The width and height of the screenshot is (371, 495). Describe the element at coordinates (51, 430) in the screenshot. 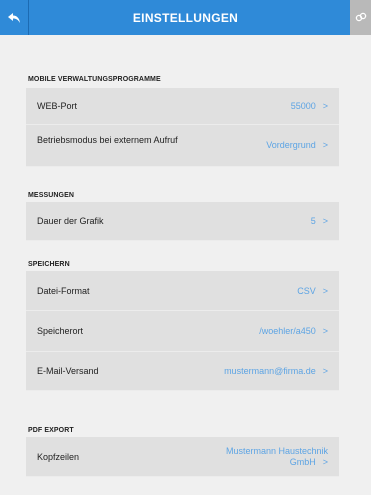

I see `section-title-pdf: PDF EXPORT` at that location.